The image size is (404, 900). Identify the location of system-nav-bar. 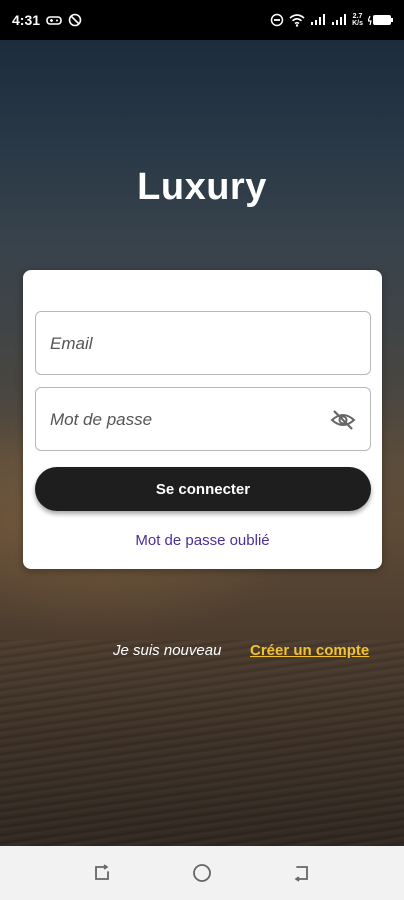
(202, 873).